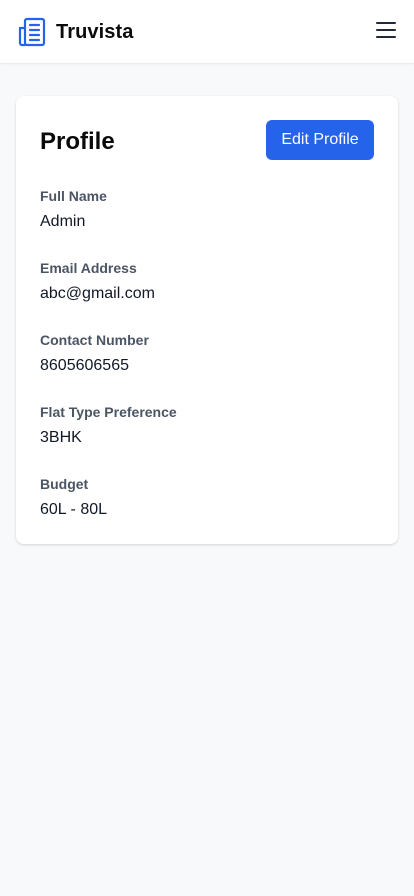  I want to click on field-value: 60L - 80L, so click(74, 509).